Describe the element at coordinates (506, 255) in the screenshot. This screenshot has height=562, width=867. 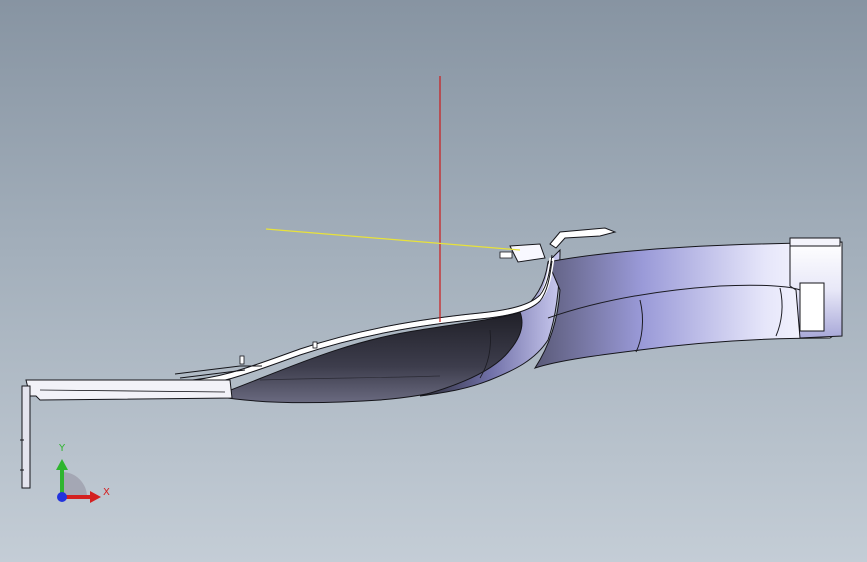
I see `model-pin-detail` at that location.